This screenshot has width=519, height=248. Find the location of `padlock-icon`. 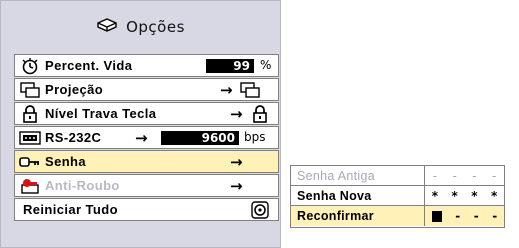

padlock-icon is located at coordinates (30, 113).